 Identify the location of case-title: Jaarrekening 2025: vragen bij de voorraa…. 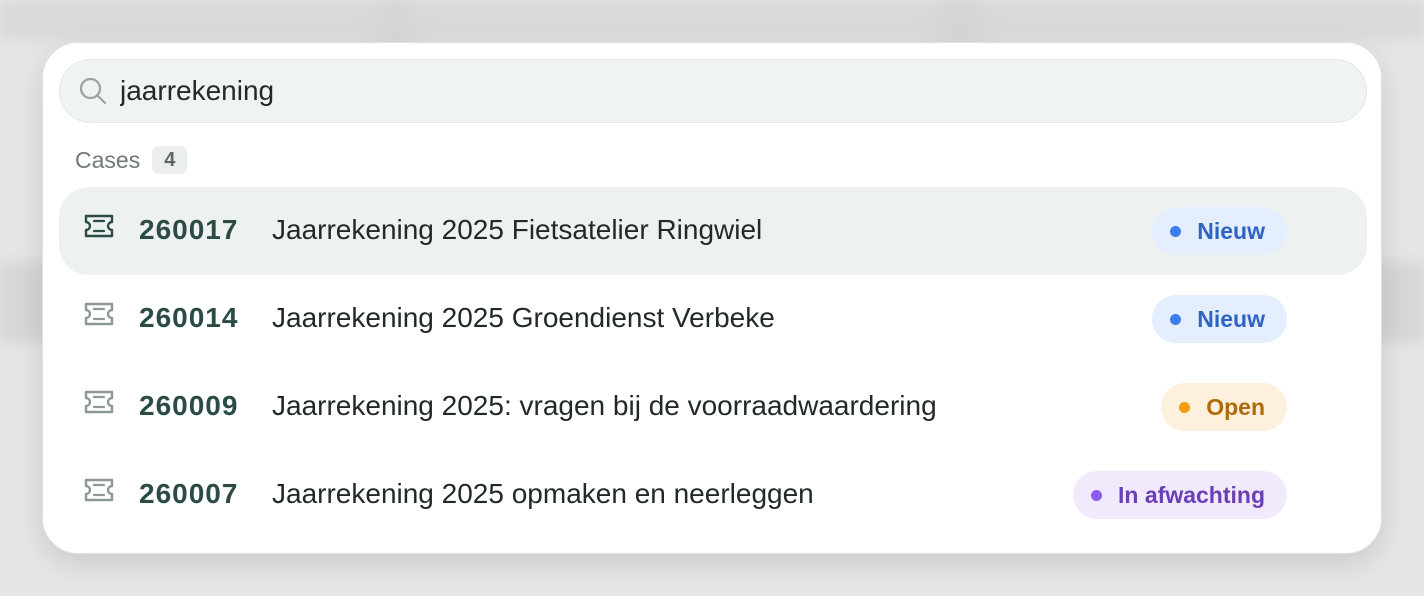
(604, 405).